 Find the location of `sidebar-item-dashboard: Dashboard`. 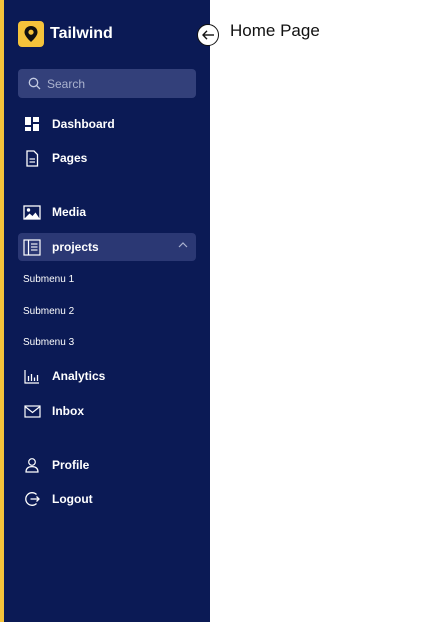

sidebar-item-dashboard: Dashboard is located at coordinates (107, 124).